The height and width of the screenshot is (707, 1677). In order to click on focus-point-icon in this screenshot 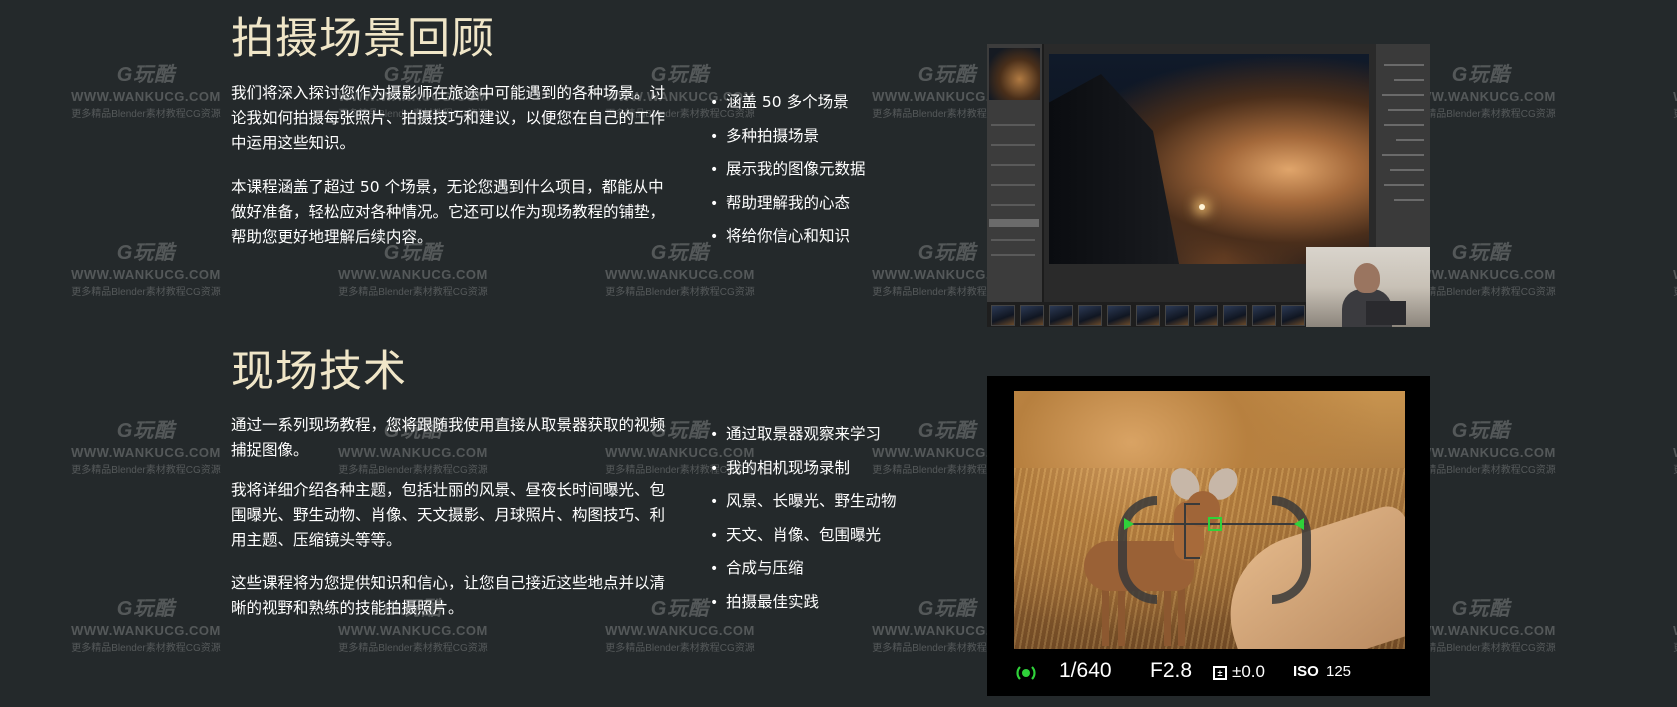, I will do `click(1215, 524)`.